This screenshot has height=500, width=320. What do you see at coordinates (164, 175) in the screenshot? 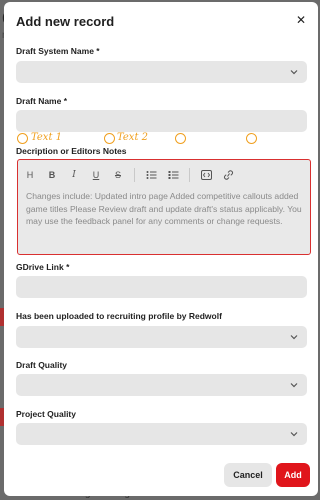
I see `editor-toolbar: H B I U S` at bounding box center [164, 175].